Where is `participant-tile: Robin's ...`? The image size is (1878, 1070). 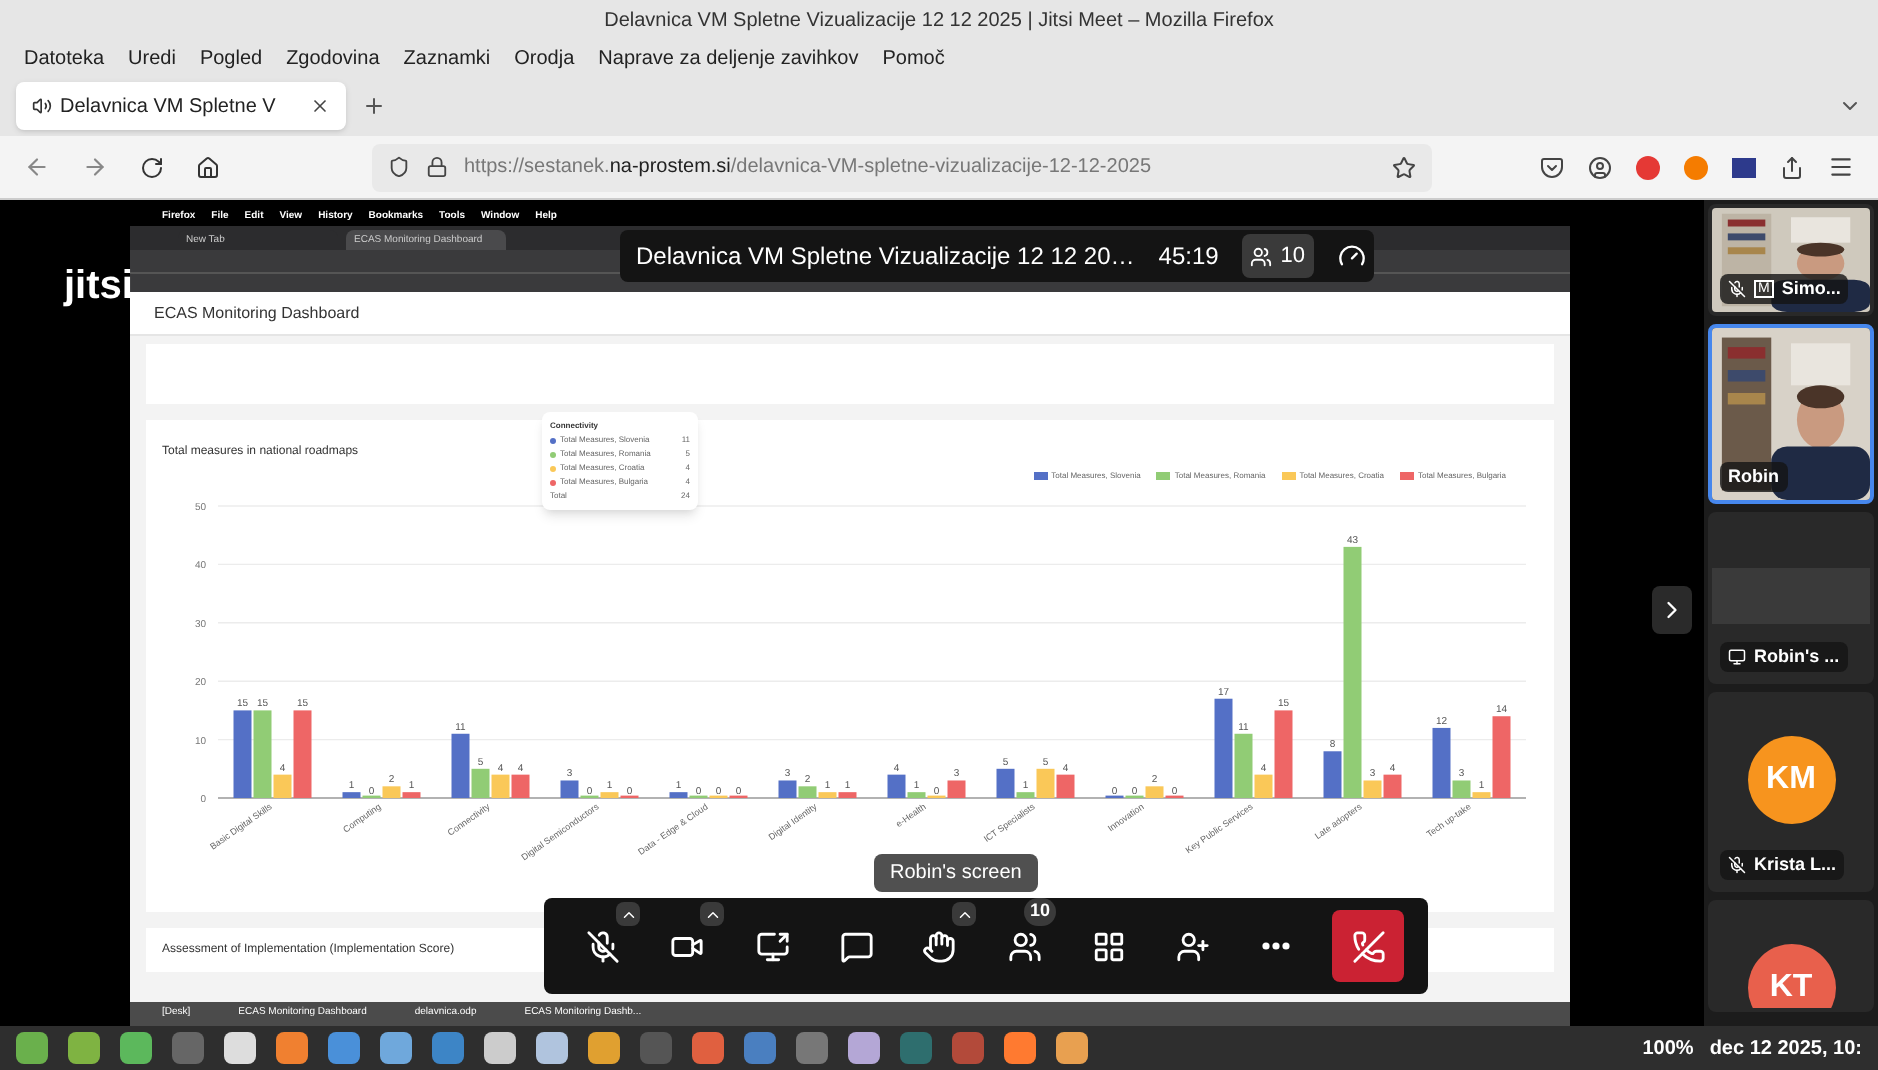
participant-tile: Robin's ... is located at coordinates (1791, 598).